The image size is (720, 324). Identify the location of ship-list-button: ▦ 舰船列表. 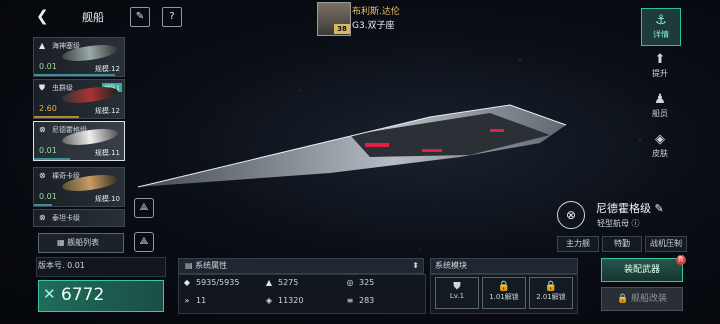
(81, 243).